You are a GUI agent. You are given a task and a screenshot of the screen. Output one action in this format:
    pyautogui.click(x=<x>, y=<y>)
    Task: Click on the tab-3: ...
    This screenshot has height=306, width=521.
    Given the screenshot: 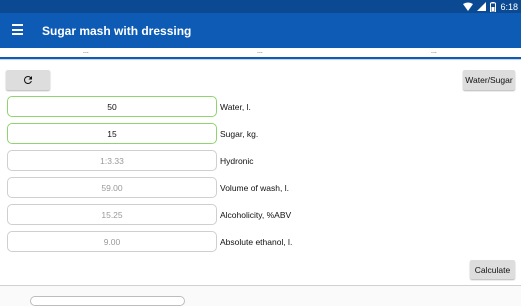 What is the action you would take?
    pyautogui.click(x=434, y=52)
    